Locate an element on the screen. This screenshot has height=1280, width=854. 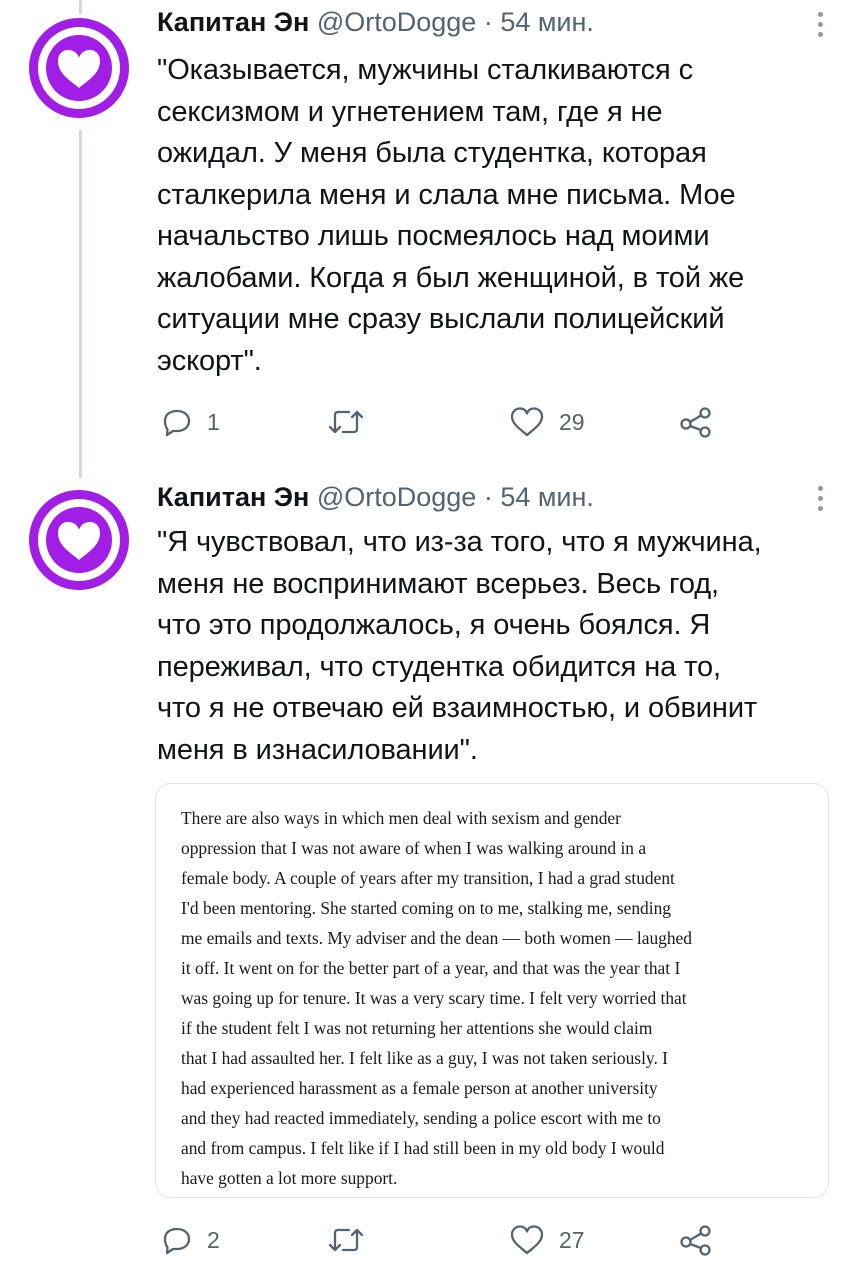
reply-button: 1 is located at coordinates (190, 422).